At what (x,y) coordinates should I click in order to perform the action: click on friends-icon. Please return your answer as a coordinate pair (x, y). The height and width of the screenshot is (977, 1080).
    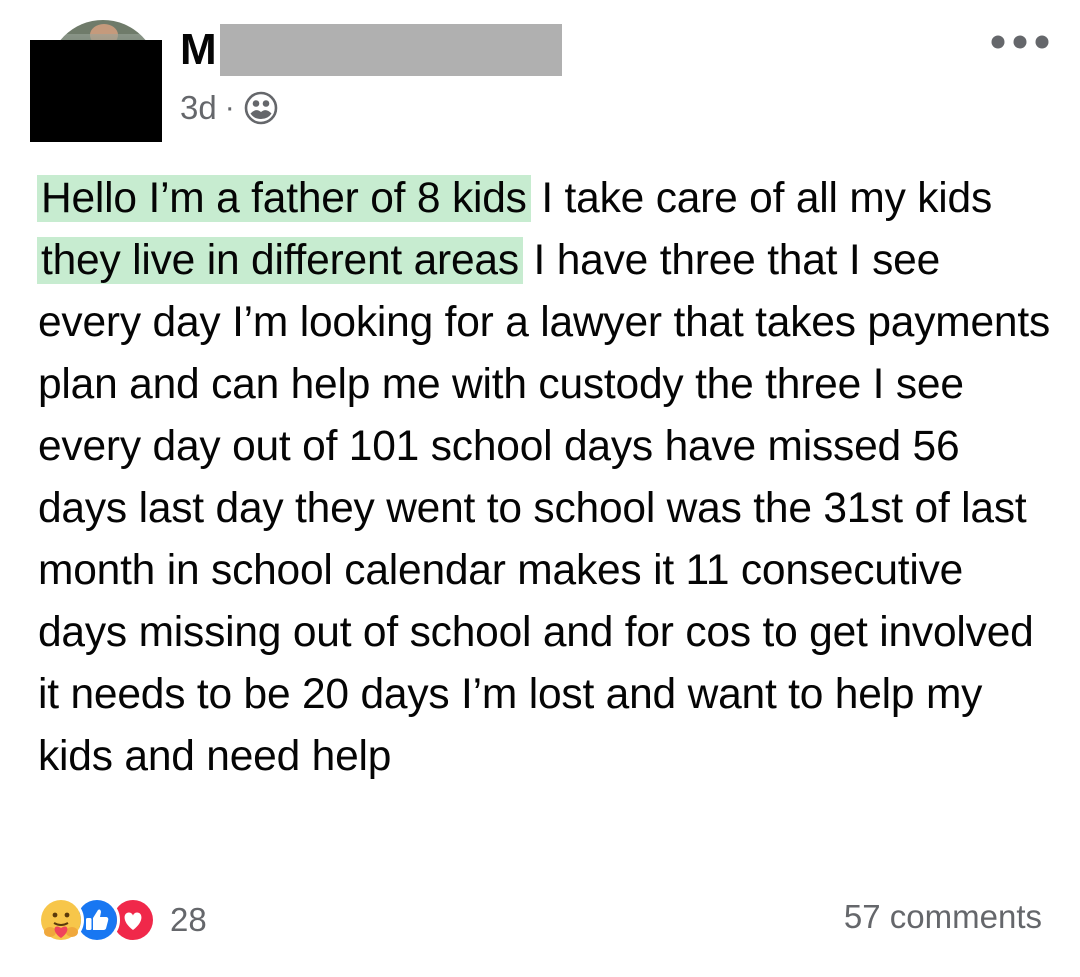
    Looking at the image, I should click on (261, 108).